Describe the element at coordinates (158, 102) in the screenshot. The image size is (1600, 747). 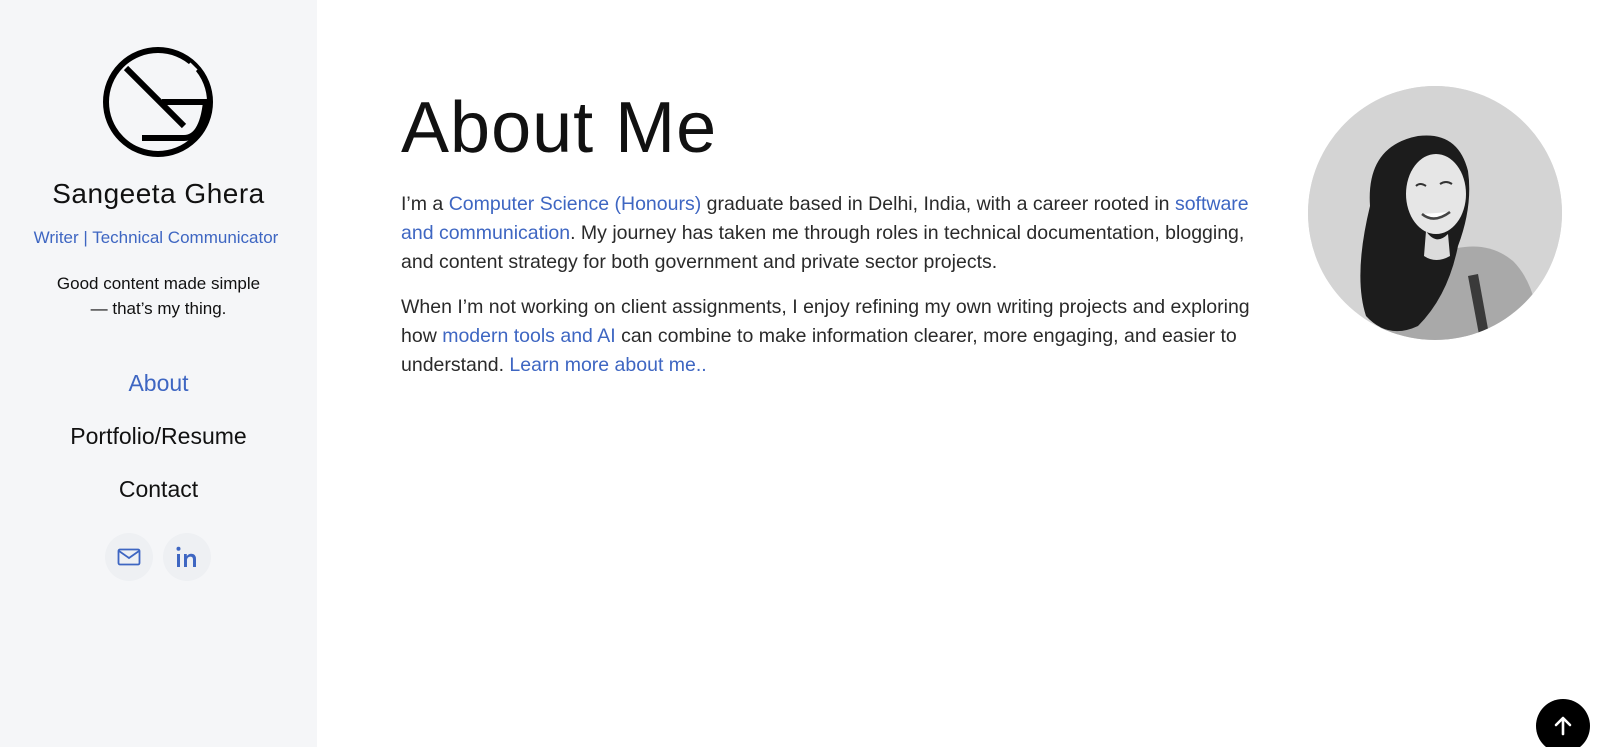
I see `sg-logo-icon` at that location.